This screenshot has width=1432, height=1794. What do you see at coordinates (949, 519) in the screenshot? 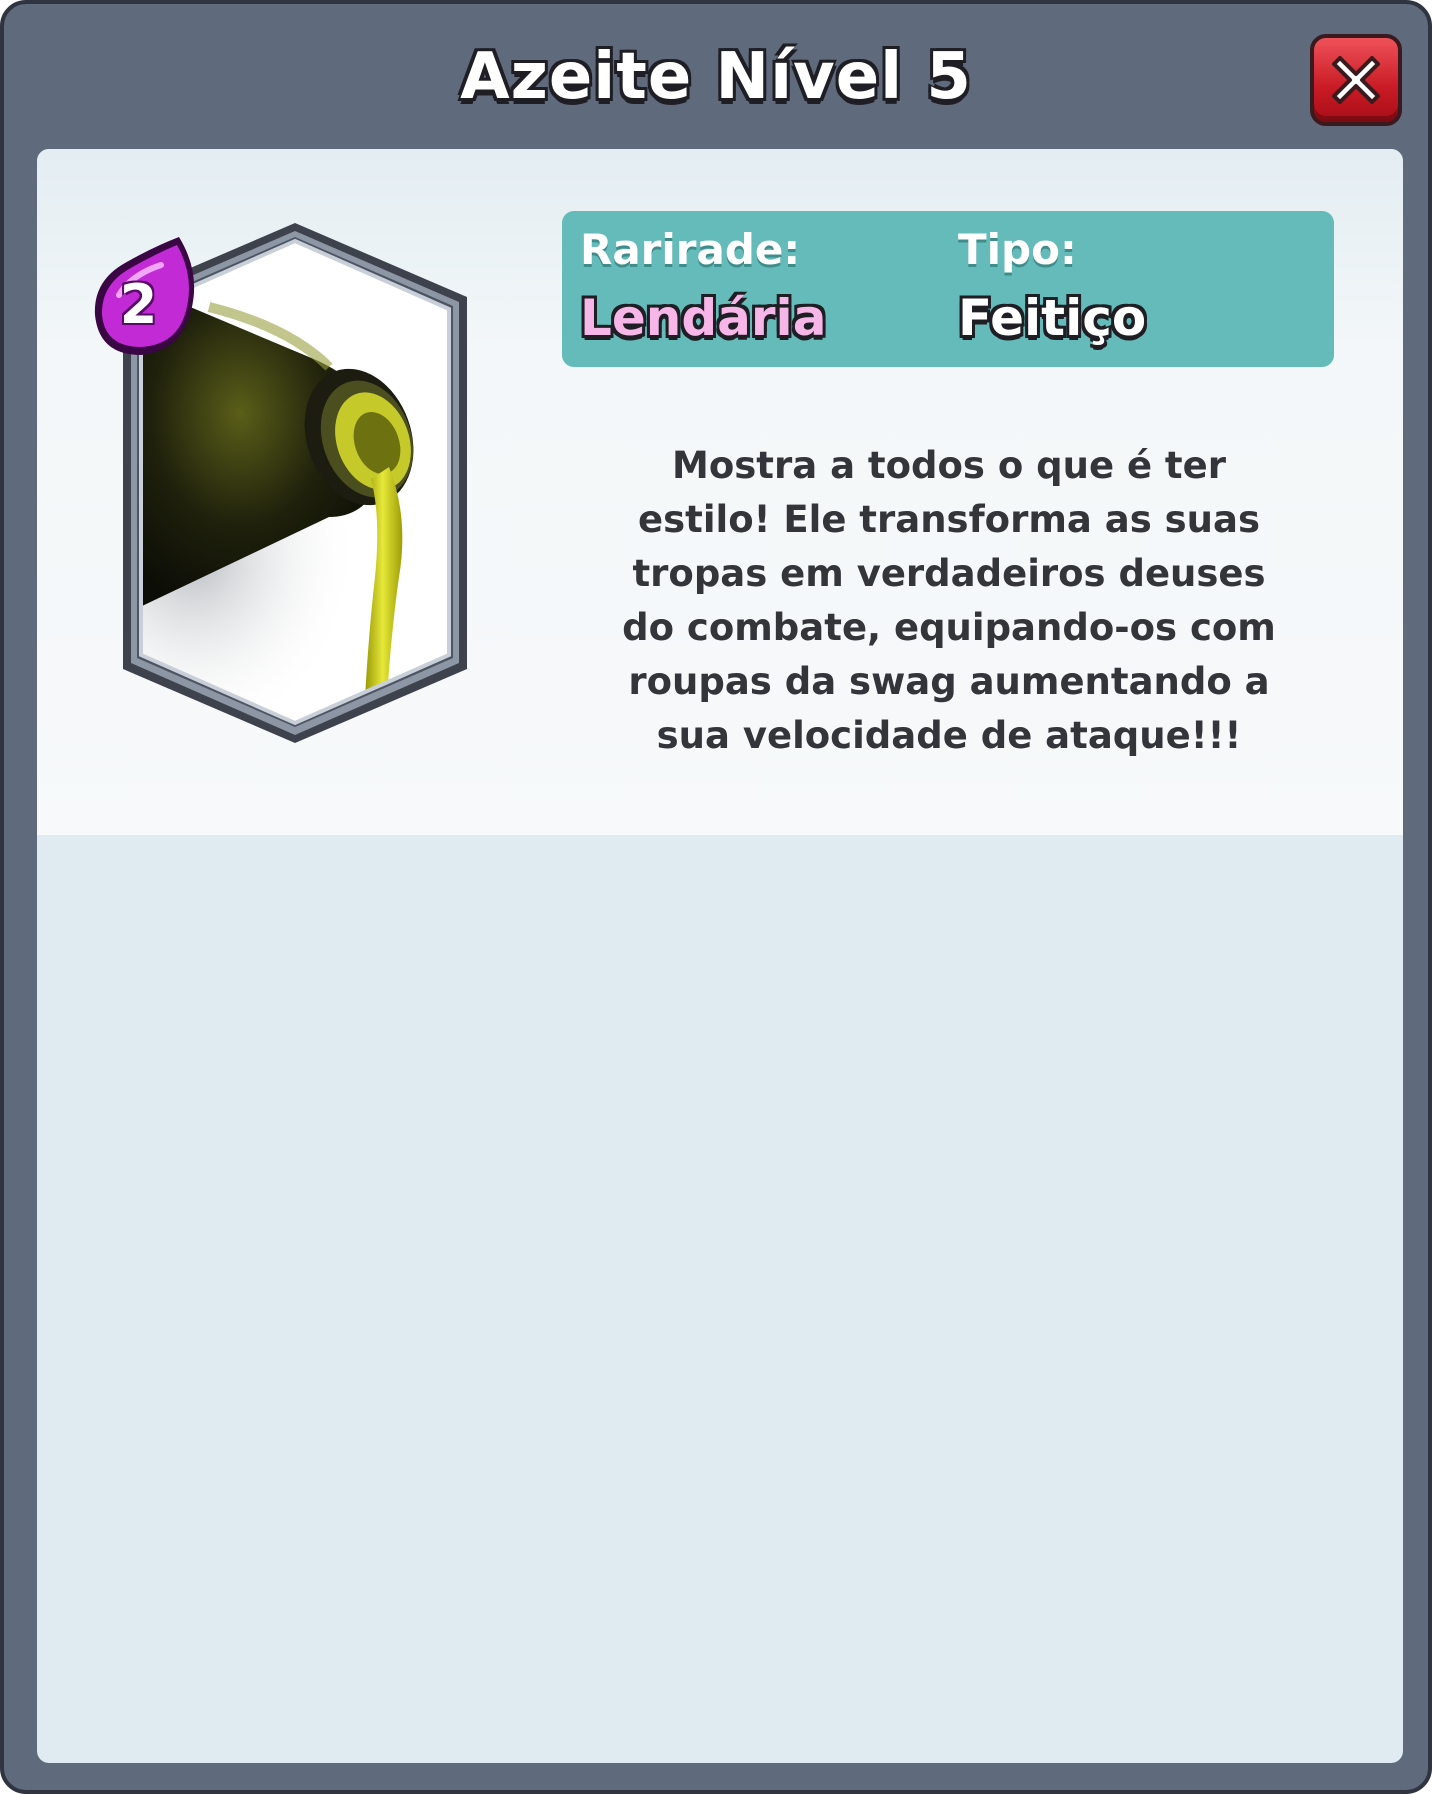
I see `description-line: estilo! Ele transforma as suas` at bounding box center [949, 519].